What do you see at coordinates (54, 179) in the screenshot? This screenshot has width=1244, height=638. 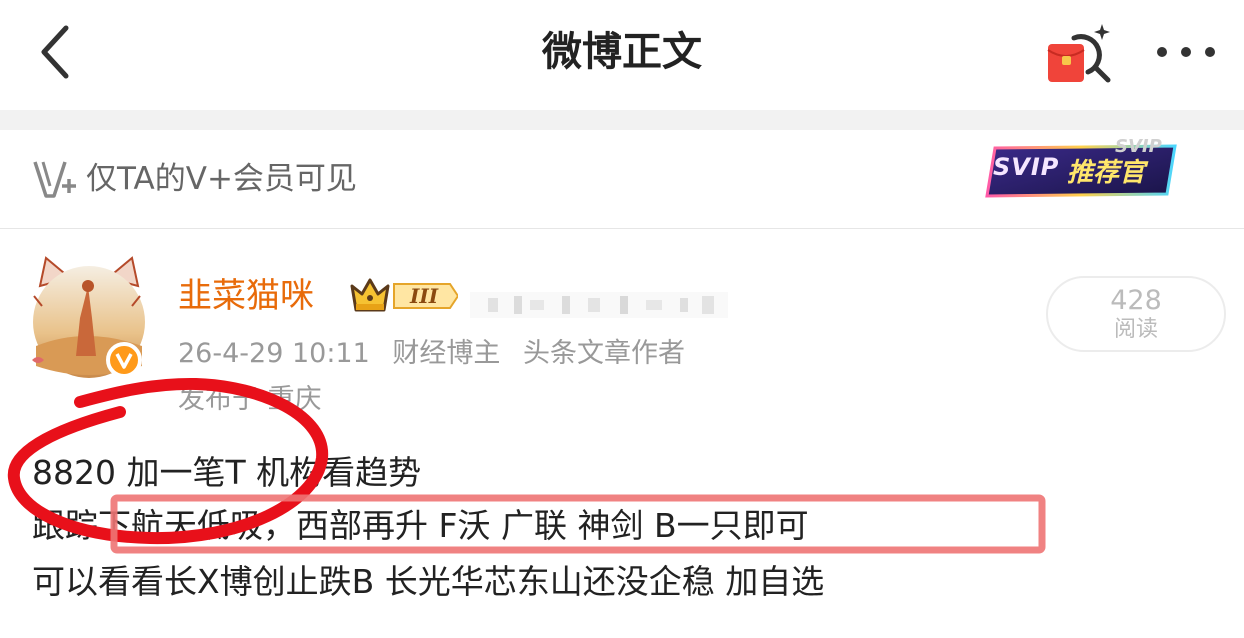 I see `v-plus-icon` at bounding box center [54, 179].